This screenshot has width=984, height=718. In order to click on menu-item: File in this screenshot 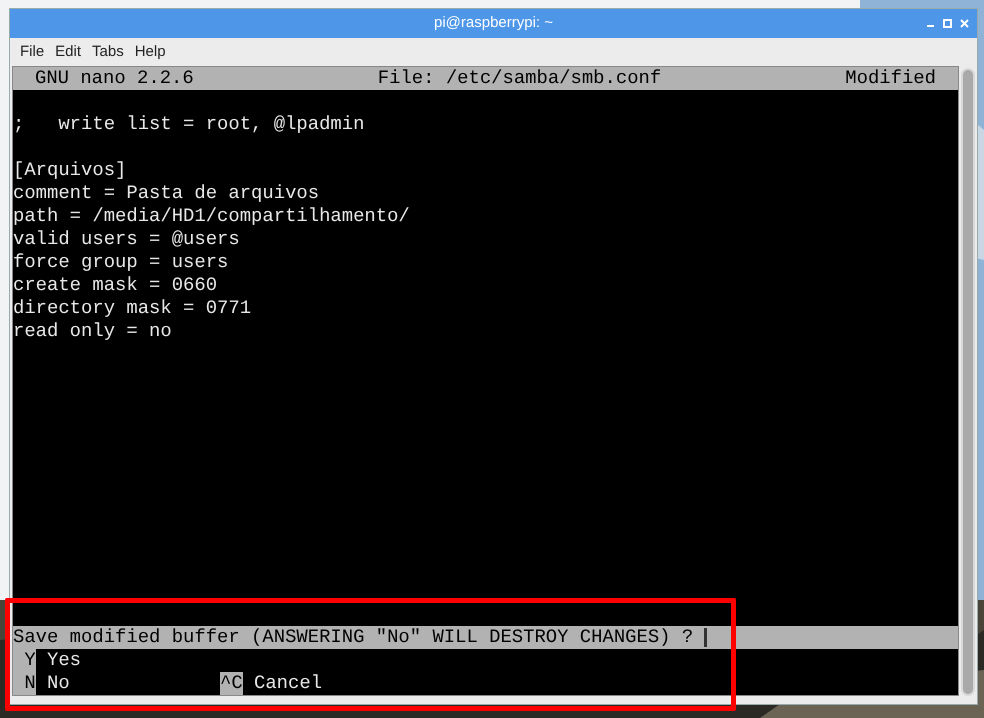, I will do `click(32, 52)`.